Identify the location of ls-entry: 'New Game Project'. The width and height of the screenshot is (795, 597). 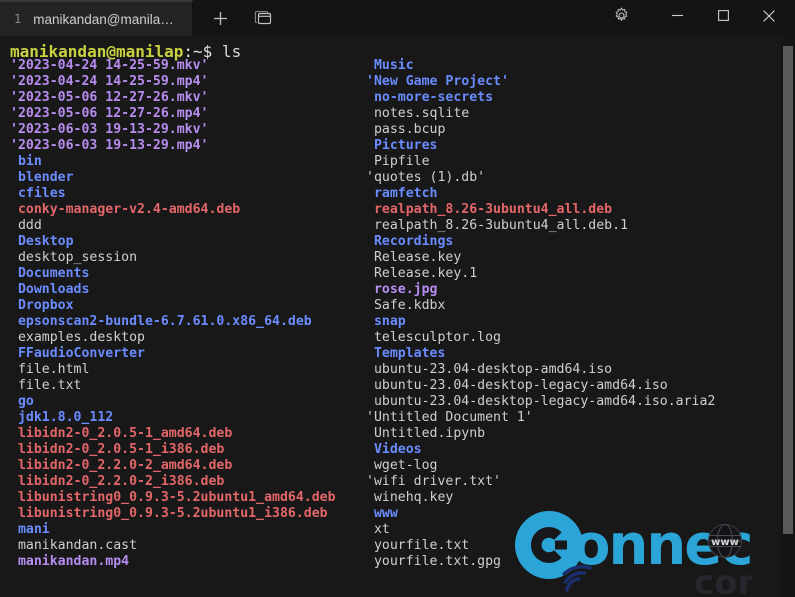
(437, 81).